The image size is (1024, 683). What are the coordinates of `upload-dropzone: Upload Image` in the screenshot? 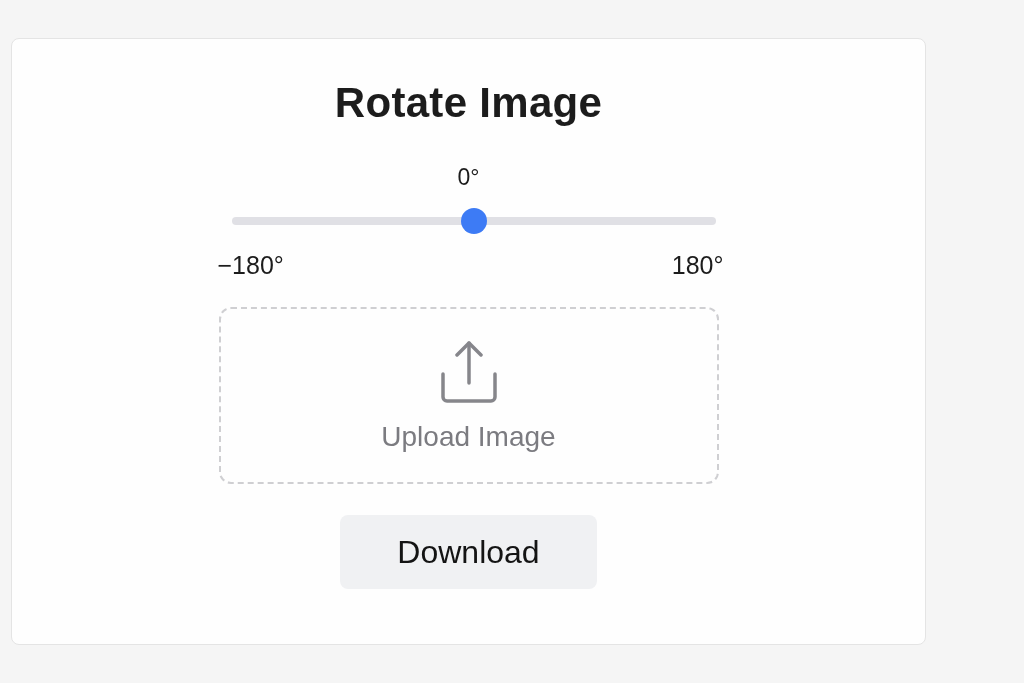 It's located at (468, 395).